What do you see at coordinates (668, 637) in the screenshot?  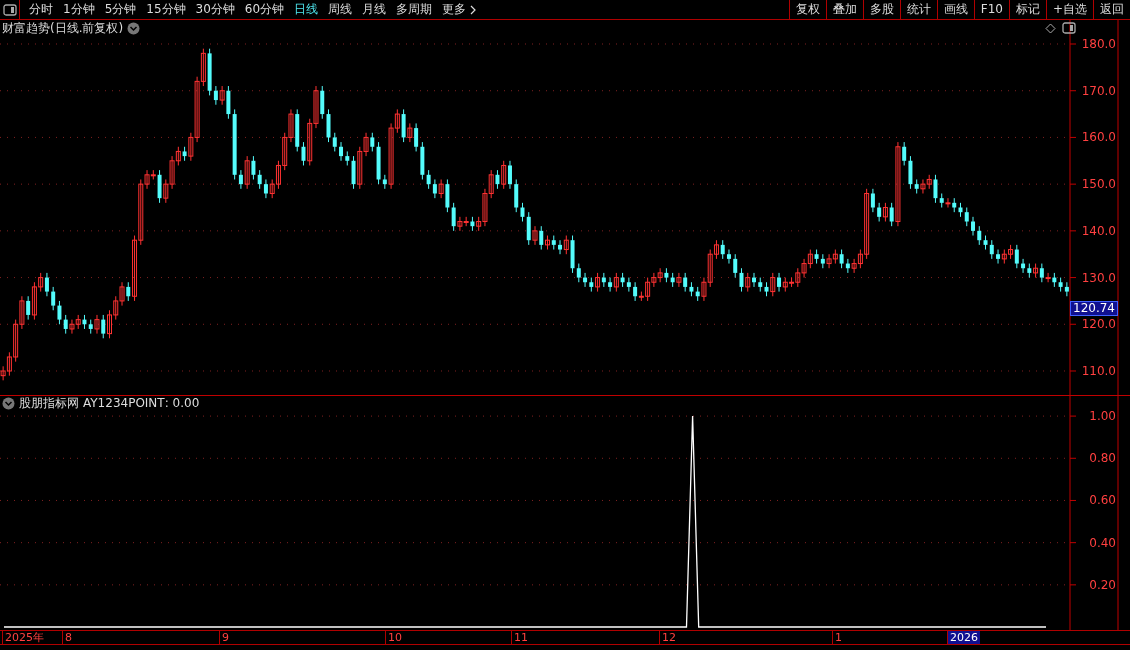 I see `timeline-label: 12` at bounding box center [668, 637].